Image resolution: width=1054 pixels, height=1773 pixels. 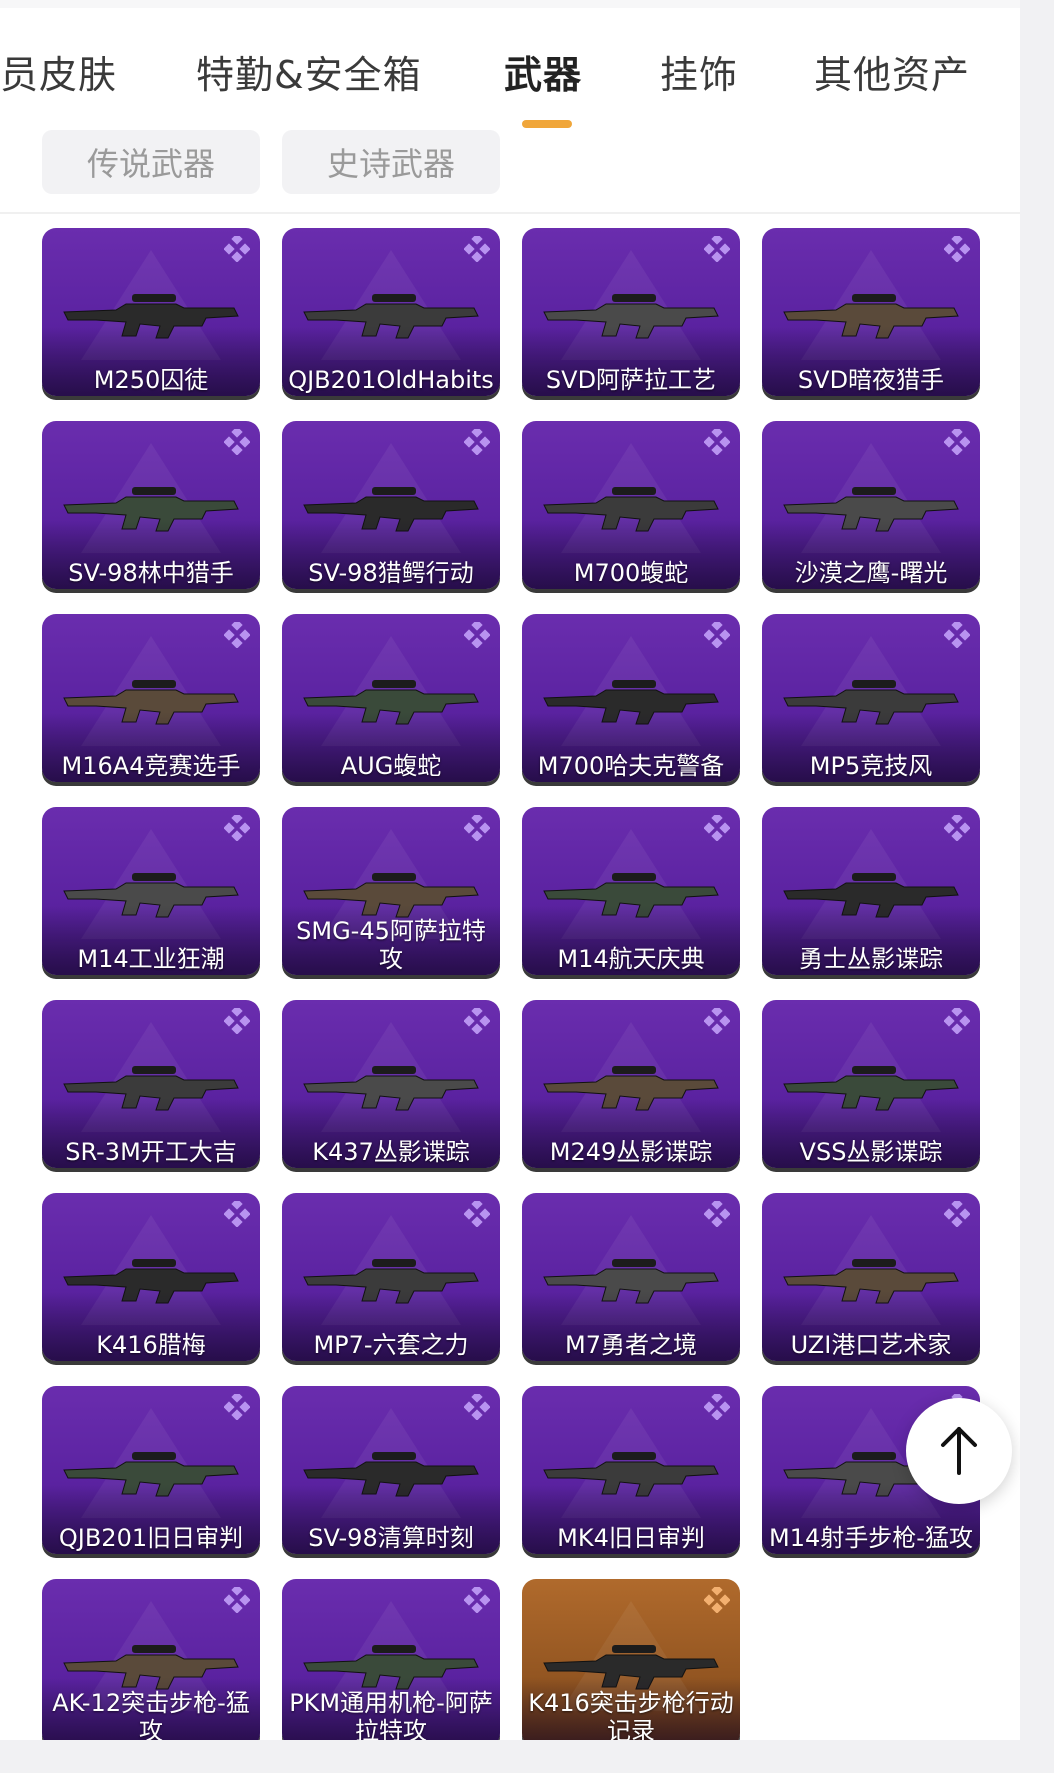 What do you see at coordinates (151, 698) in the screenshot?
I see `weapon-card: M16A4竞赛选手` at bounding box center [151, 698].